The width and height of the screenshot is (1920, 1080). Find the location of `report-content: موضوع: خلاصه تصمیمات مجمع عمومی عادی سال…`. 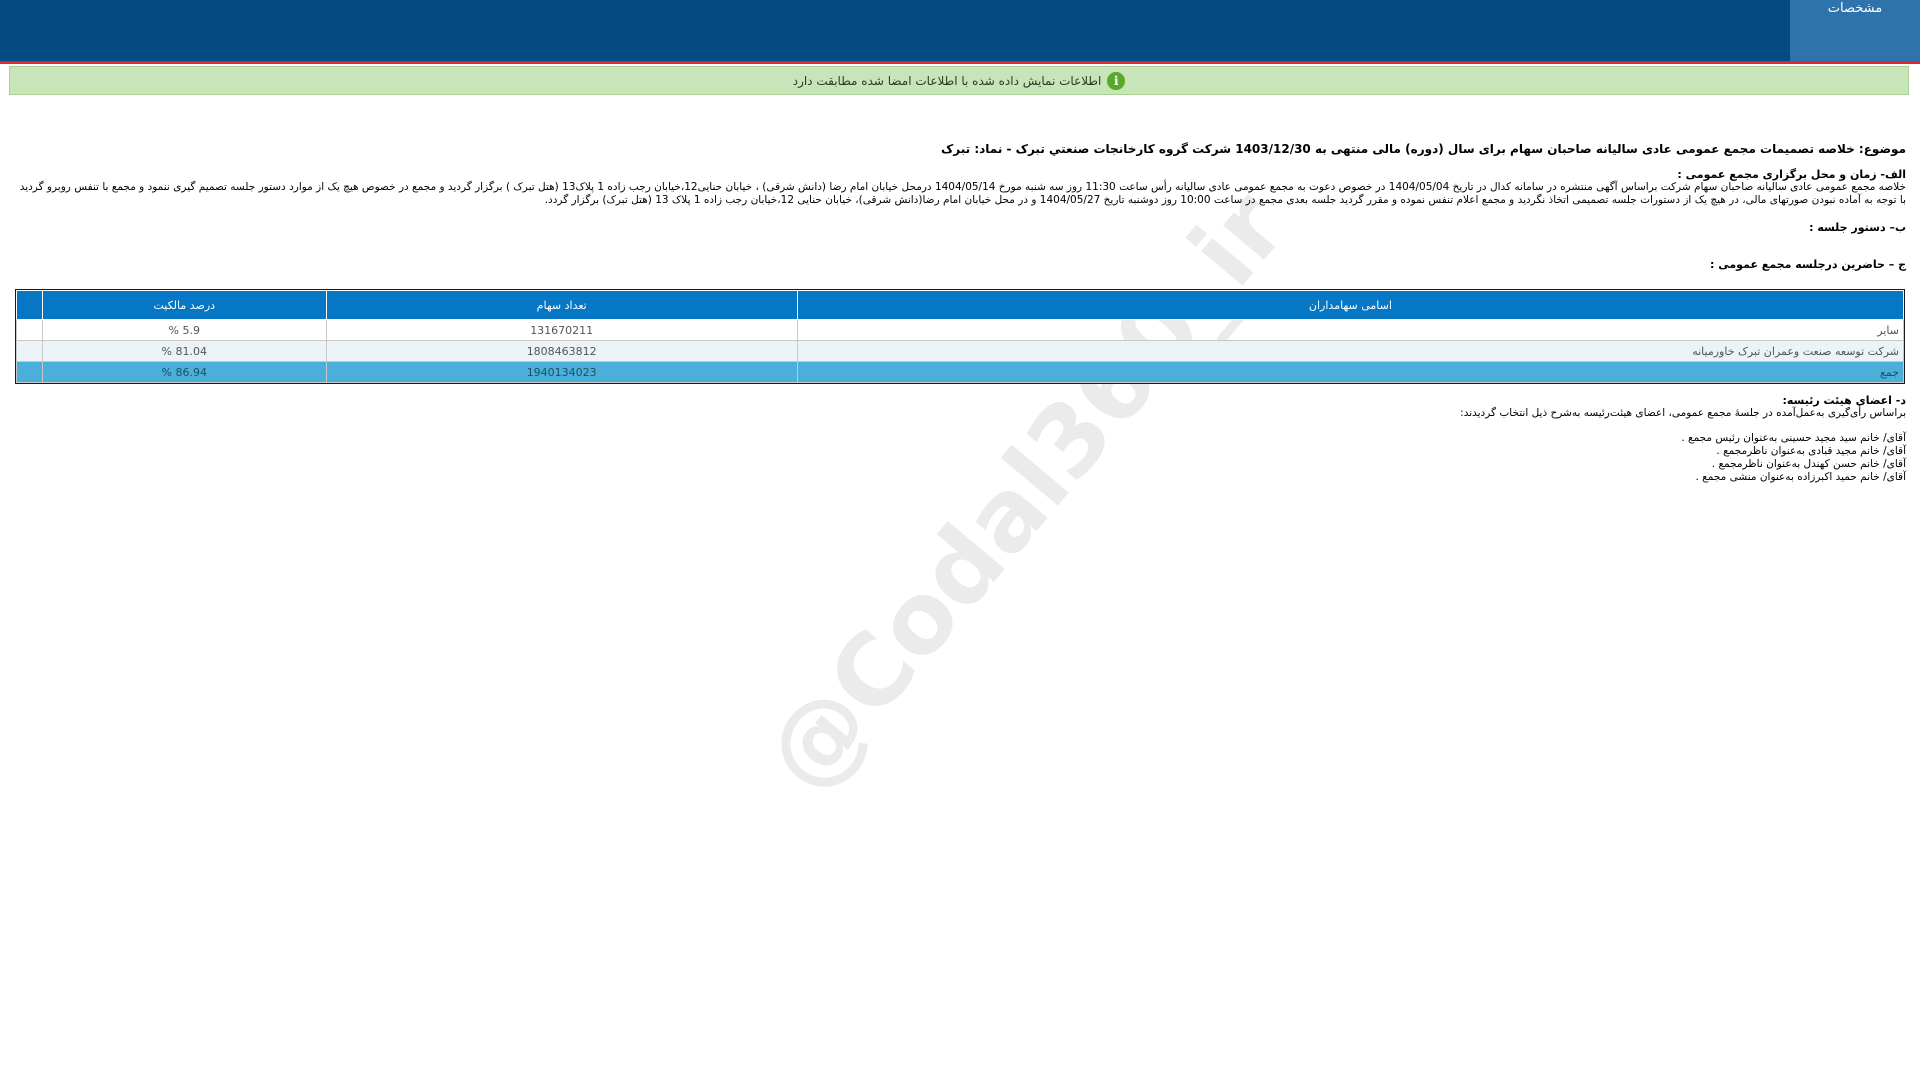

report-content: موضوع: خلاصه تصمیمات مجمع عمومی عادی سال… is located at coordinates (961, 207).